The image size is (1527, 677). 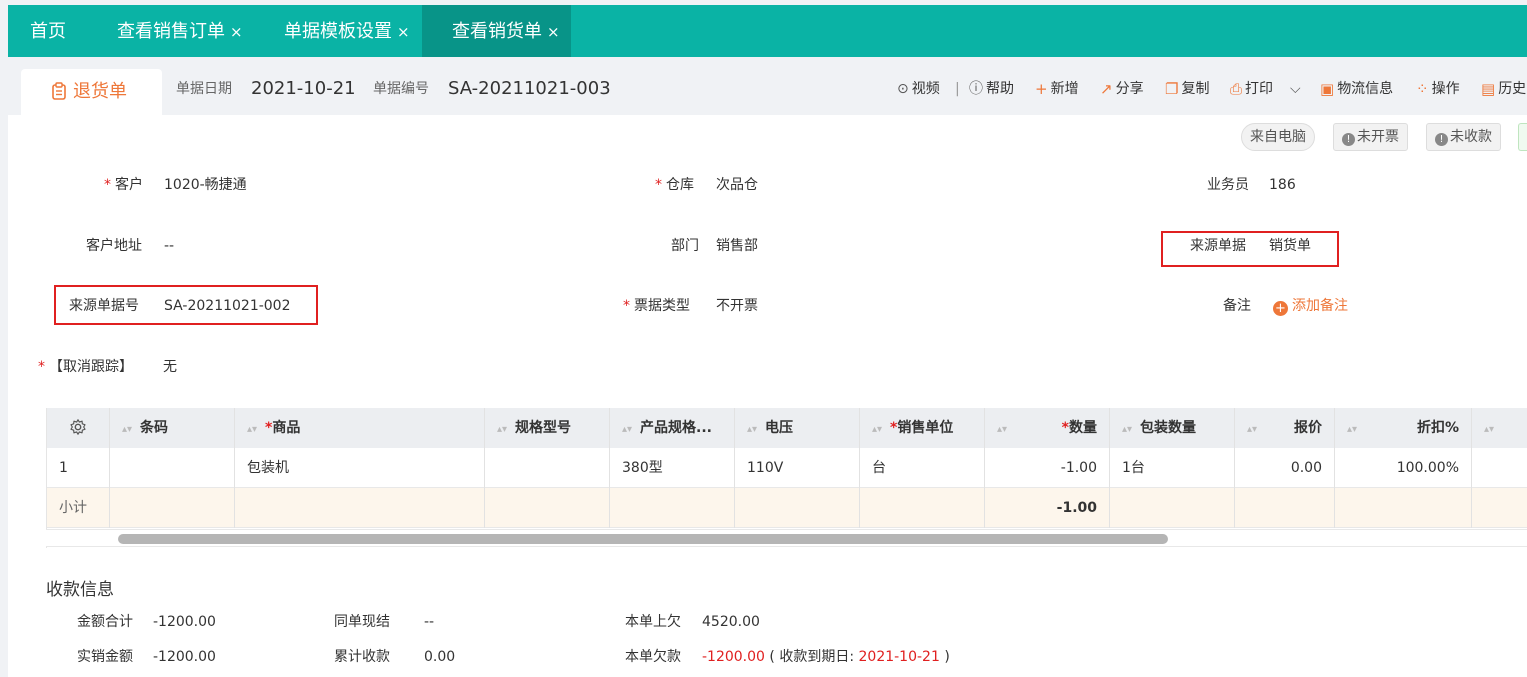 What do you see at coordinates (78, 428) in the screenshot?
I see `column-settings-button` at bounding box center [78, 428].